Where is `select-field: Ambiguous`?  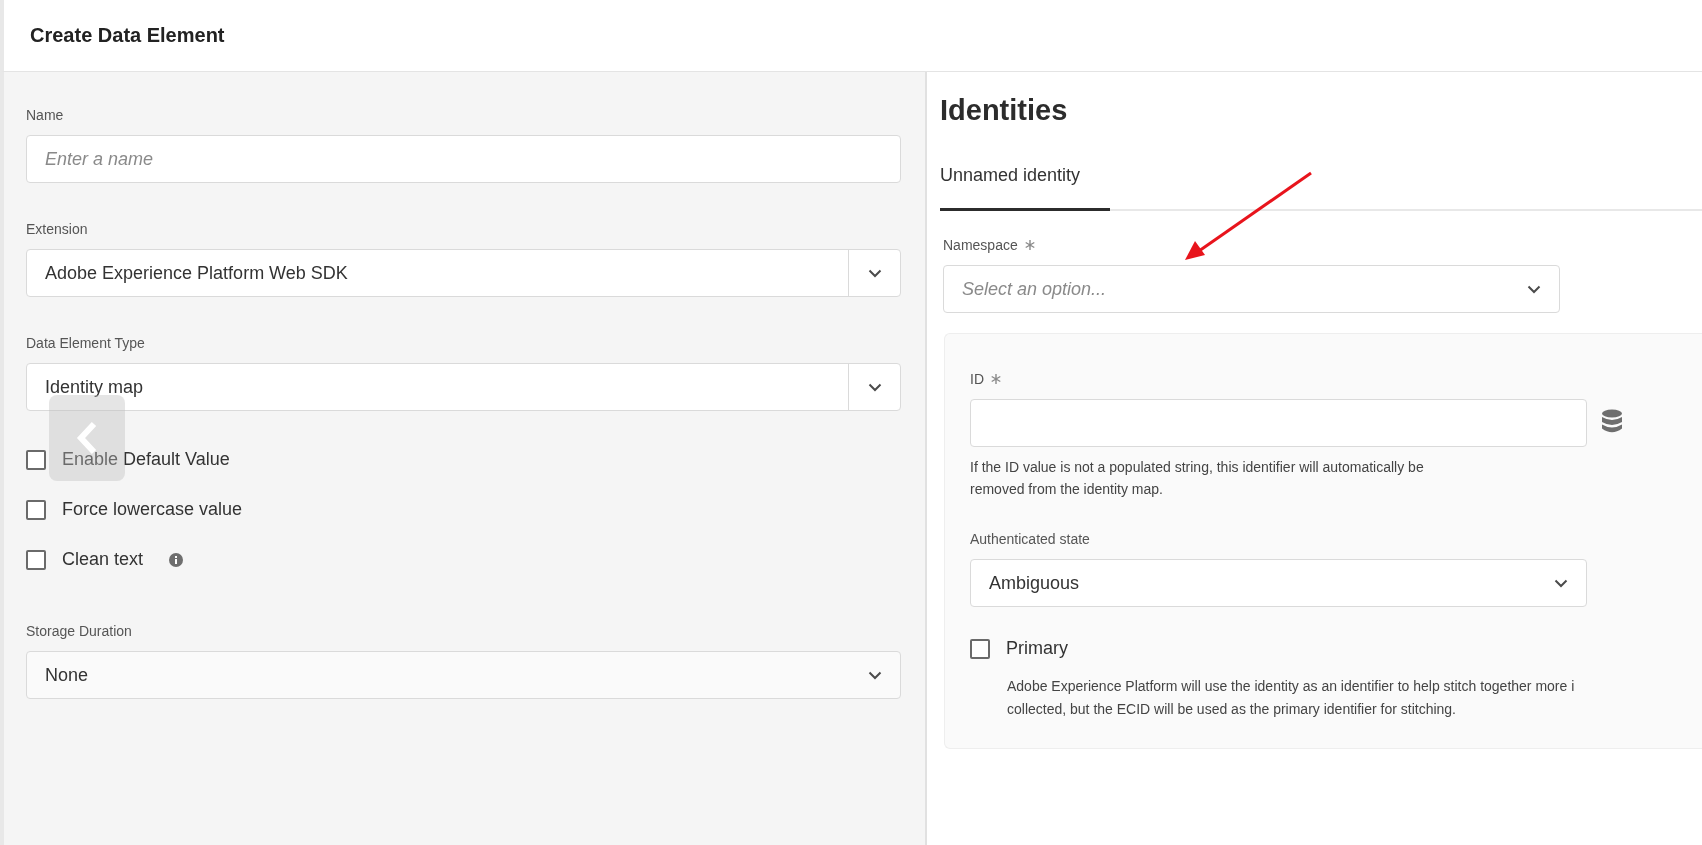
select-field: Ambiguous is located at coordinates (1278, 583).